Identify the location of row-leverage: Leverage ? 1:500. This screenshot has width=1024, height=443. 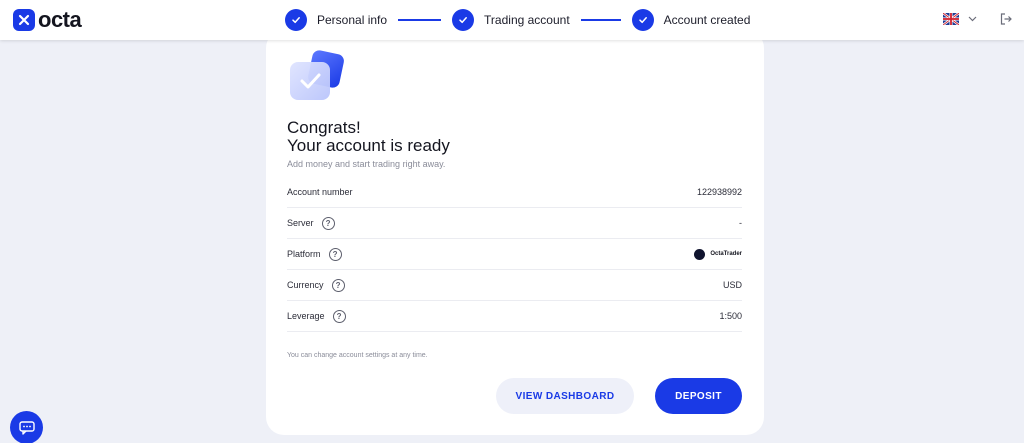
(514, 316).